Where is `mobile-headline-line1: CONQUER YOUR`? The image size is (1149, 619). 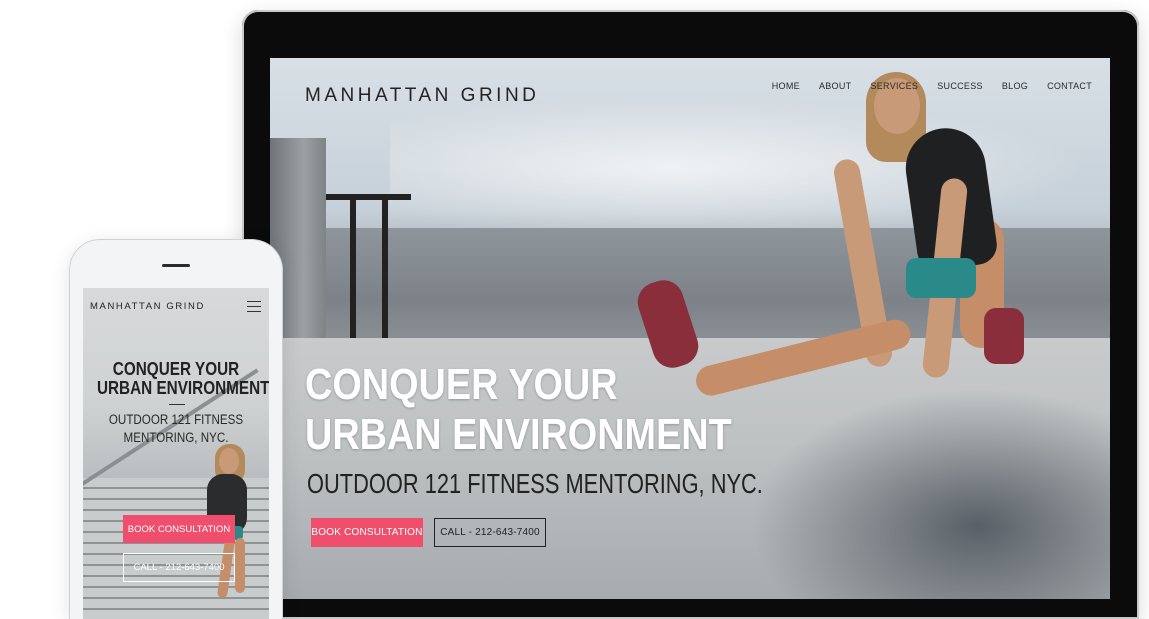
mobile-headline-line1: CONQUER YOUR is located at coordinates (176, 369).